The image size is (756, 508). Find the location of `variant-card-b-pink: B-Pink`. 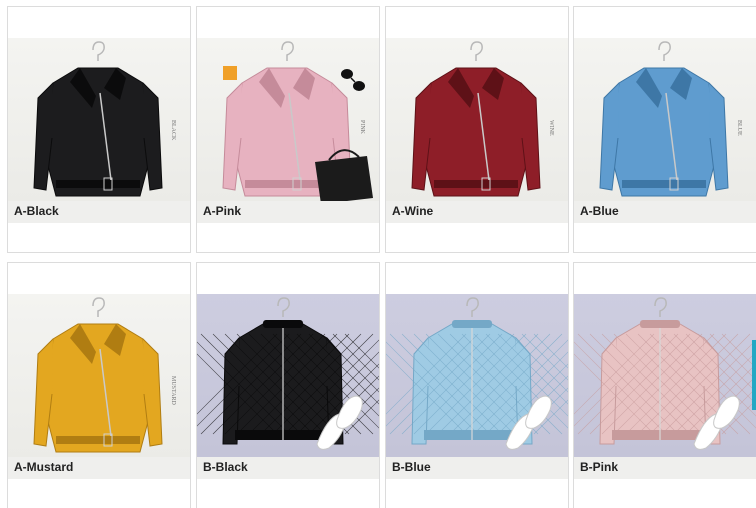

variant-card-b-pink: B-Pink is located at coordinates (664, 385).